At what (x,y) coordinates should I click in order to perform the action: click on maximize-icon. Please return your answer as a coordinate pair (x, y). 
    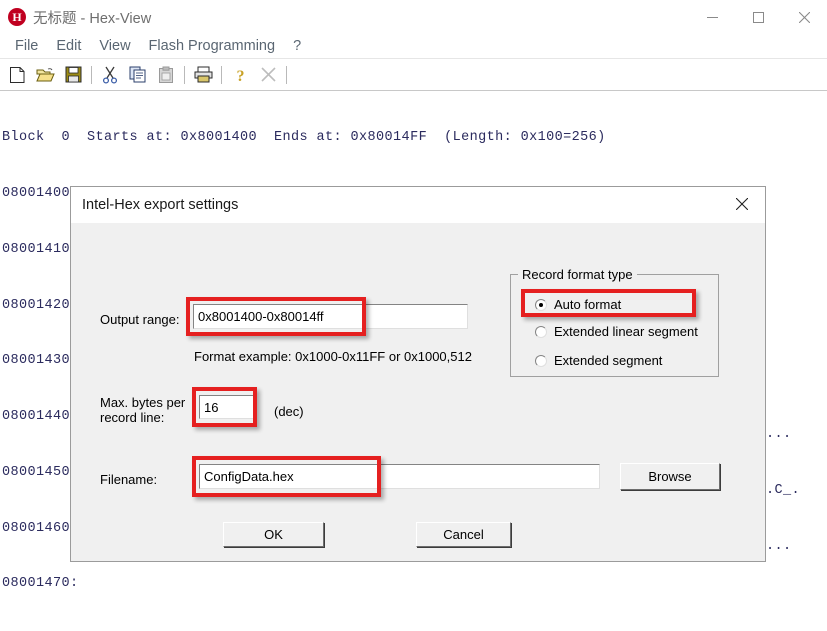
    Looking at the image, I should click on (758, 17).